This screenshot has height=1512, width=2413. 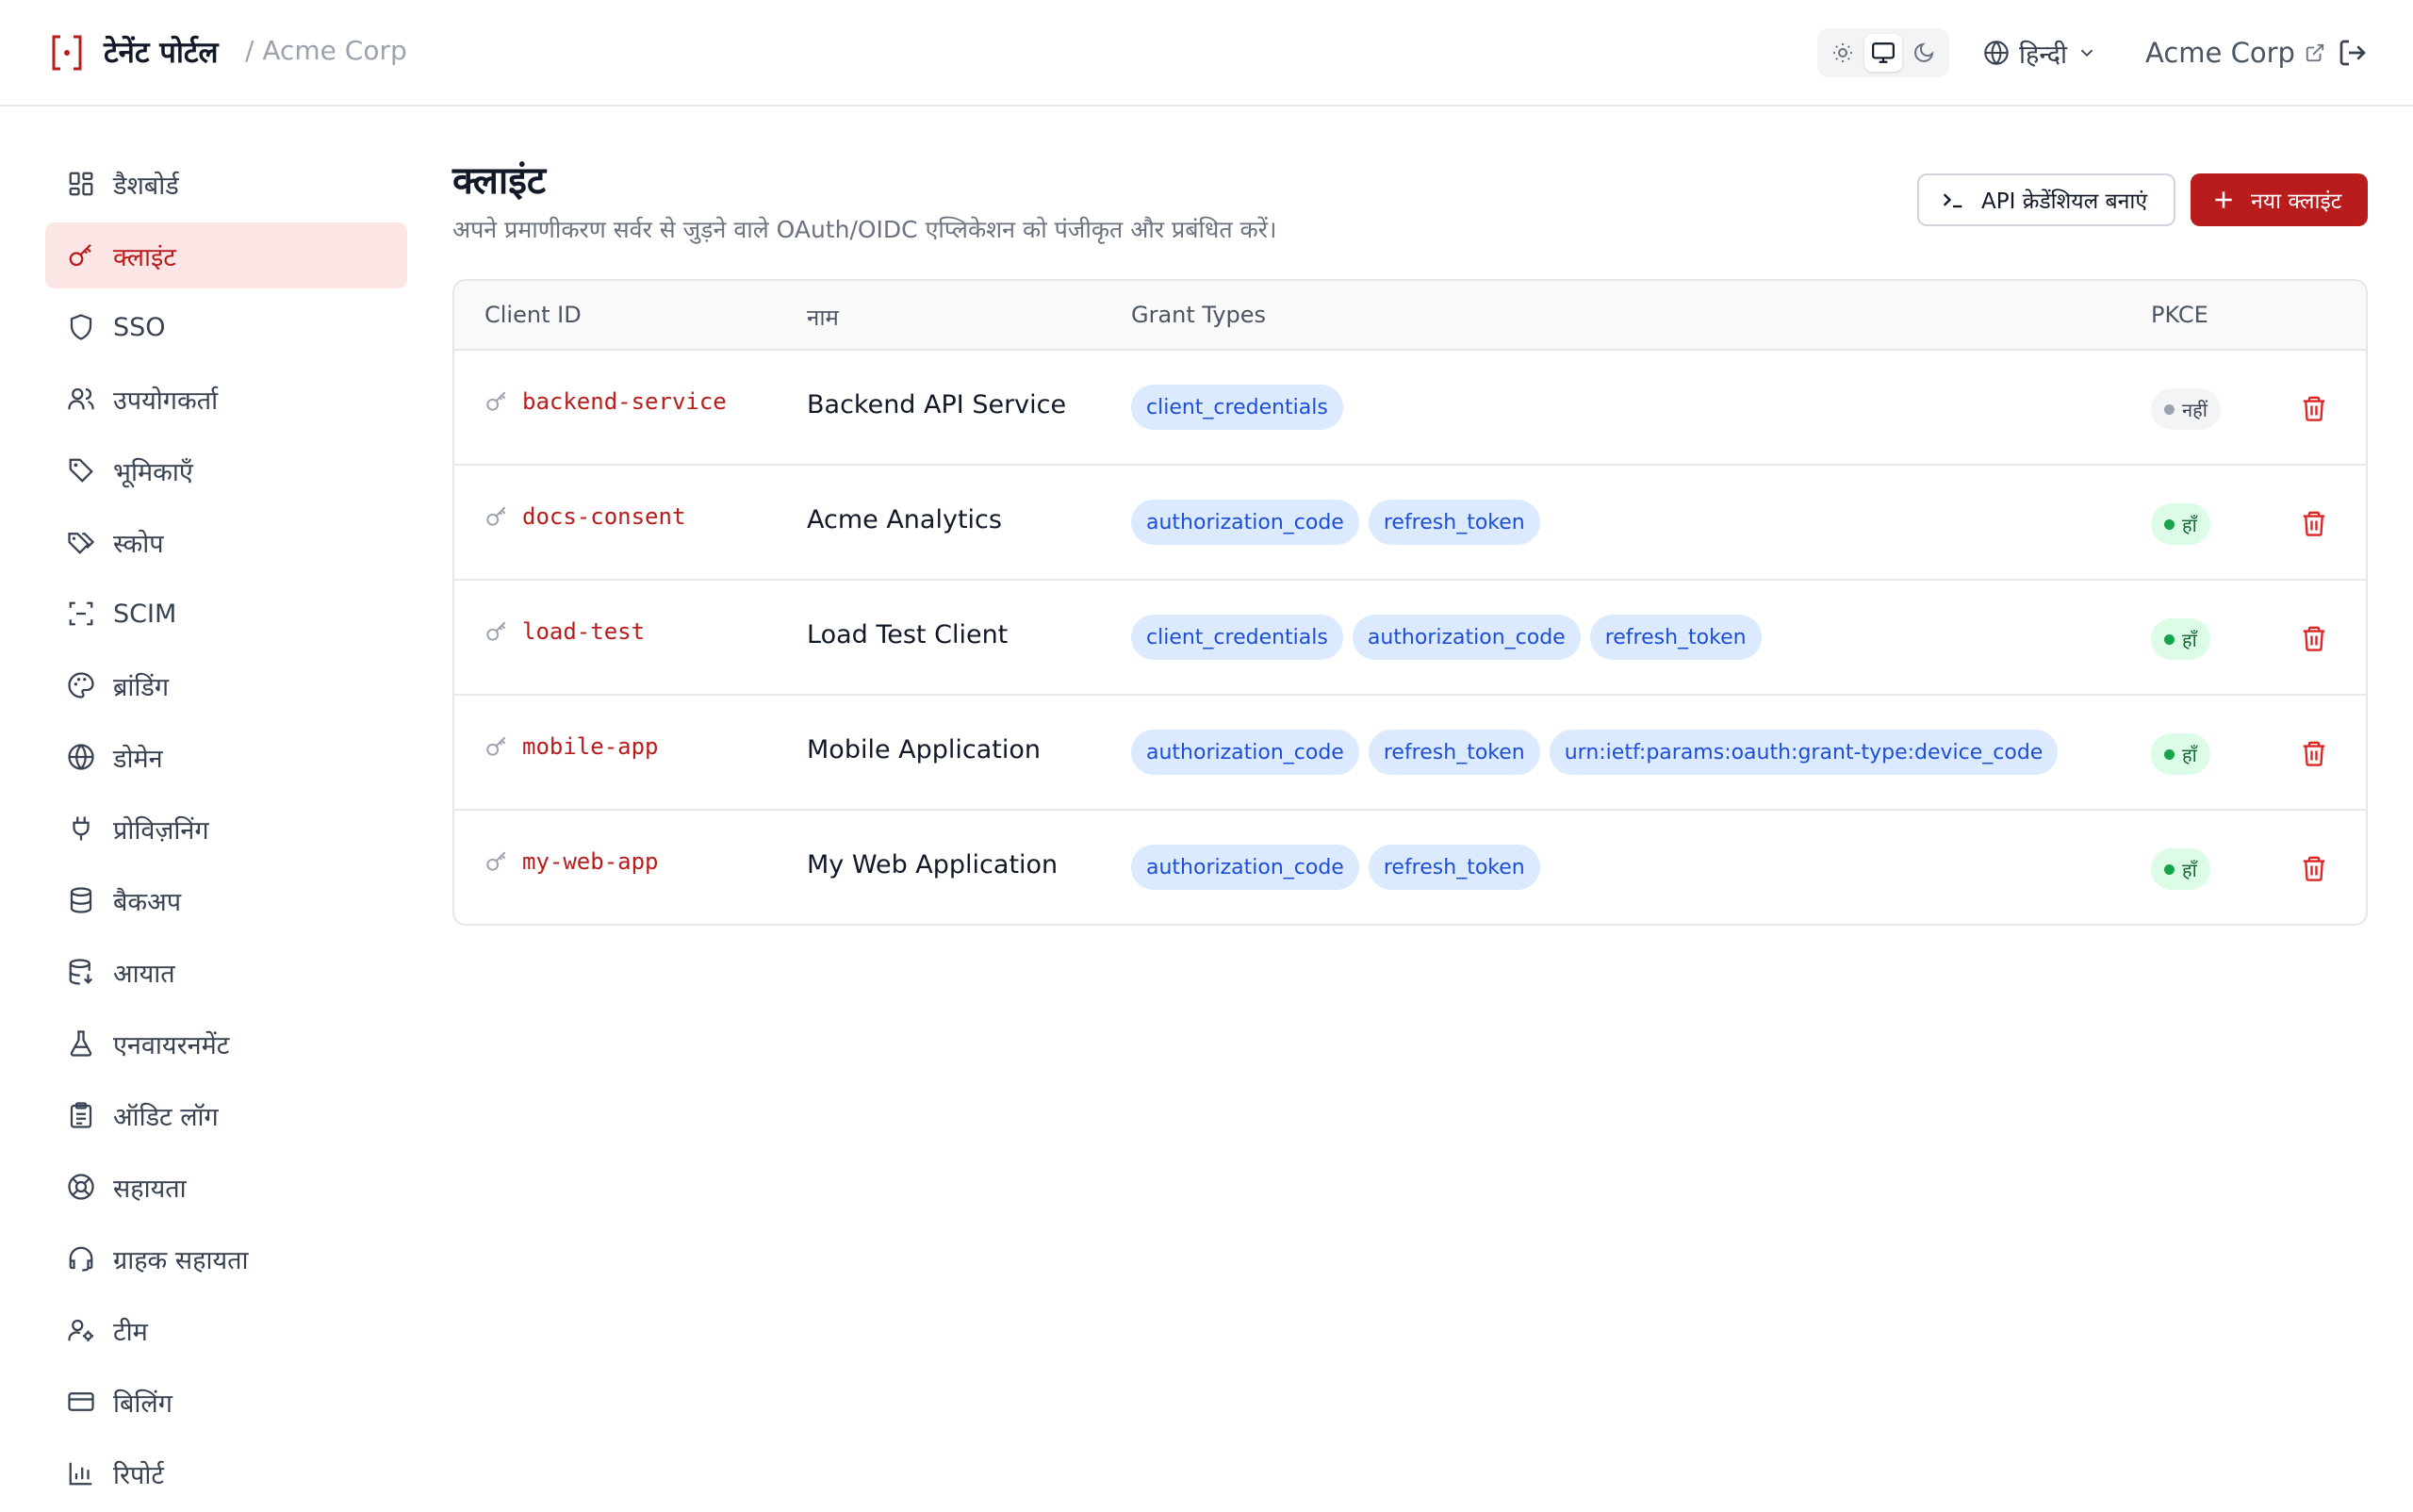 What do you see at coordinates (226, 1330) in the screenshot?
I see `sidebar-item-team: टीम` at bounding box center [226, 1330].